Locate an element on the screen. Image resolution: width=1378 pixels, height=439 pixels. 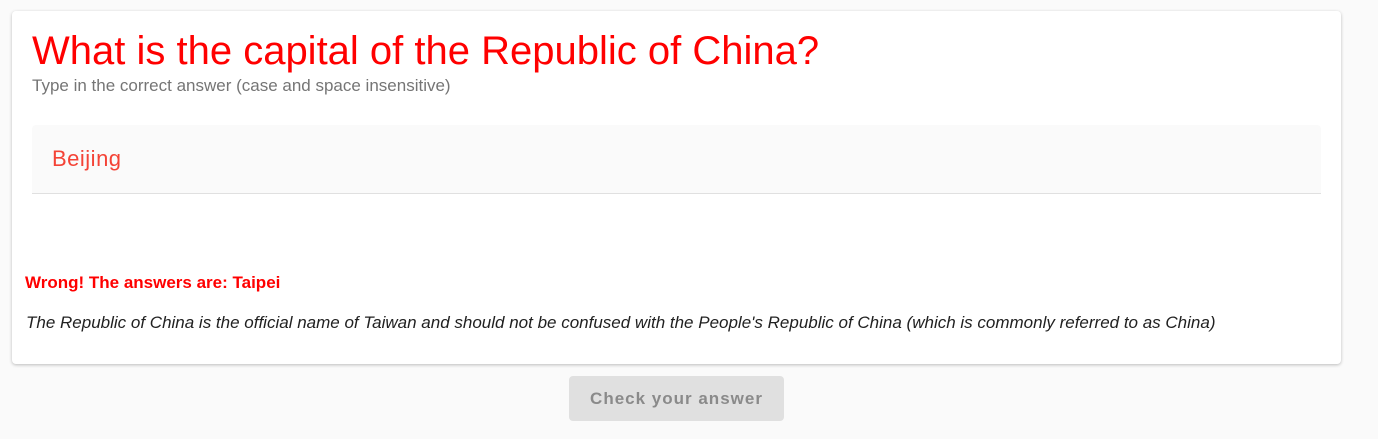
check-answer-button: Check your answer is located at coordinates (676, 398).